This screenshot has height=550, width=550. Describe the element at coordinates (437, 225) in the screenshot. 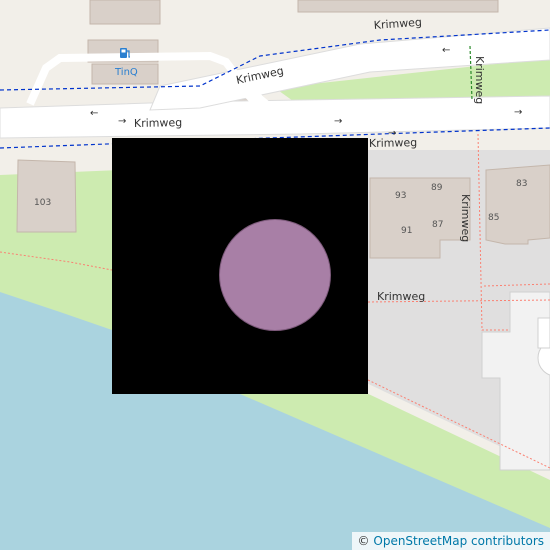

I see `house-number: 87` at that location.